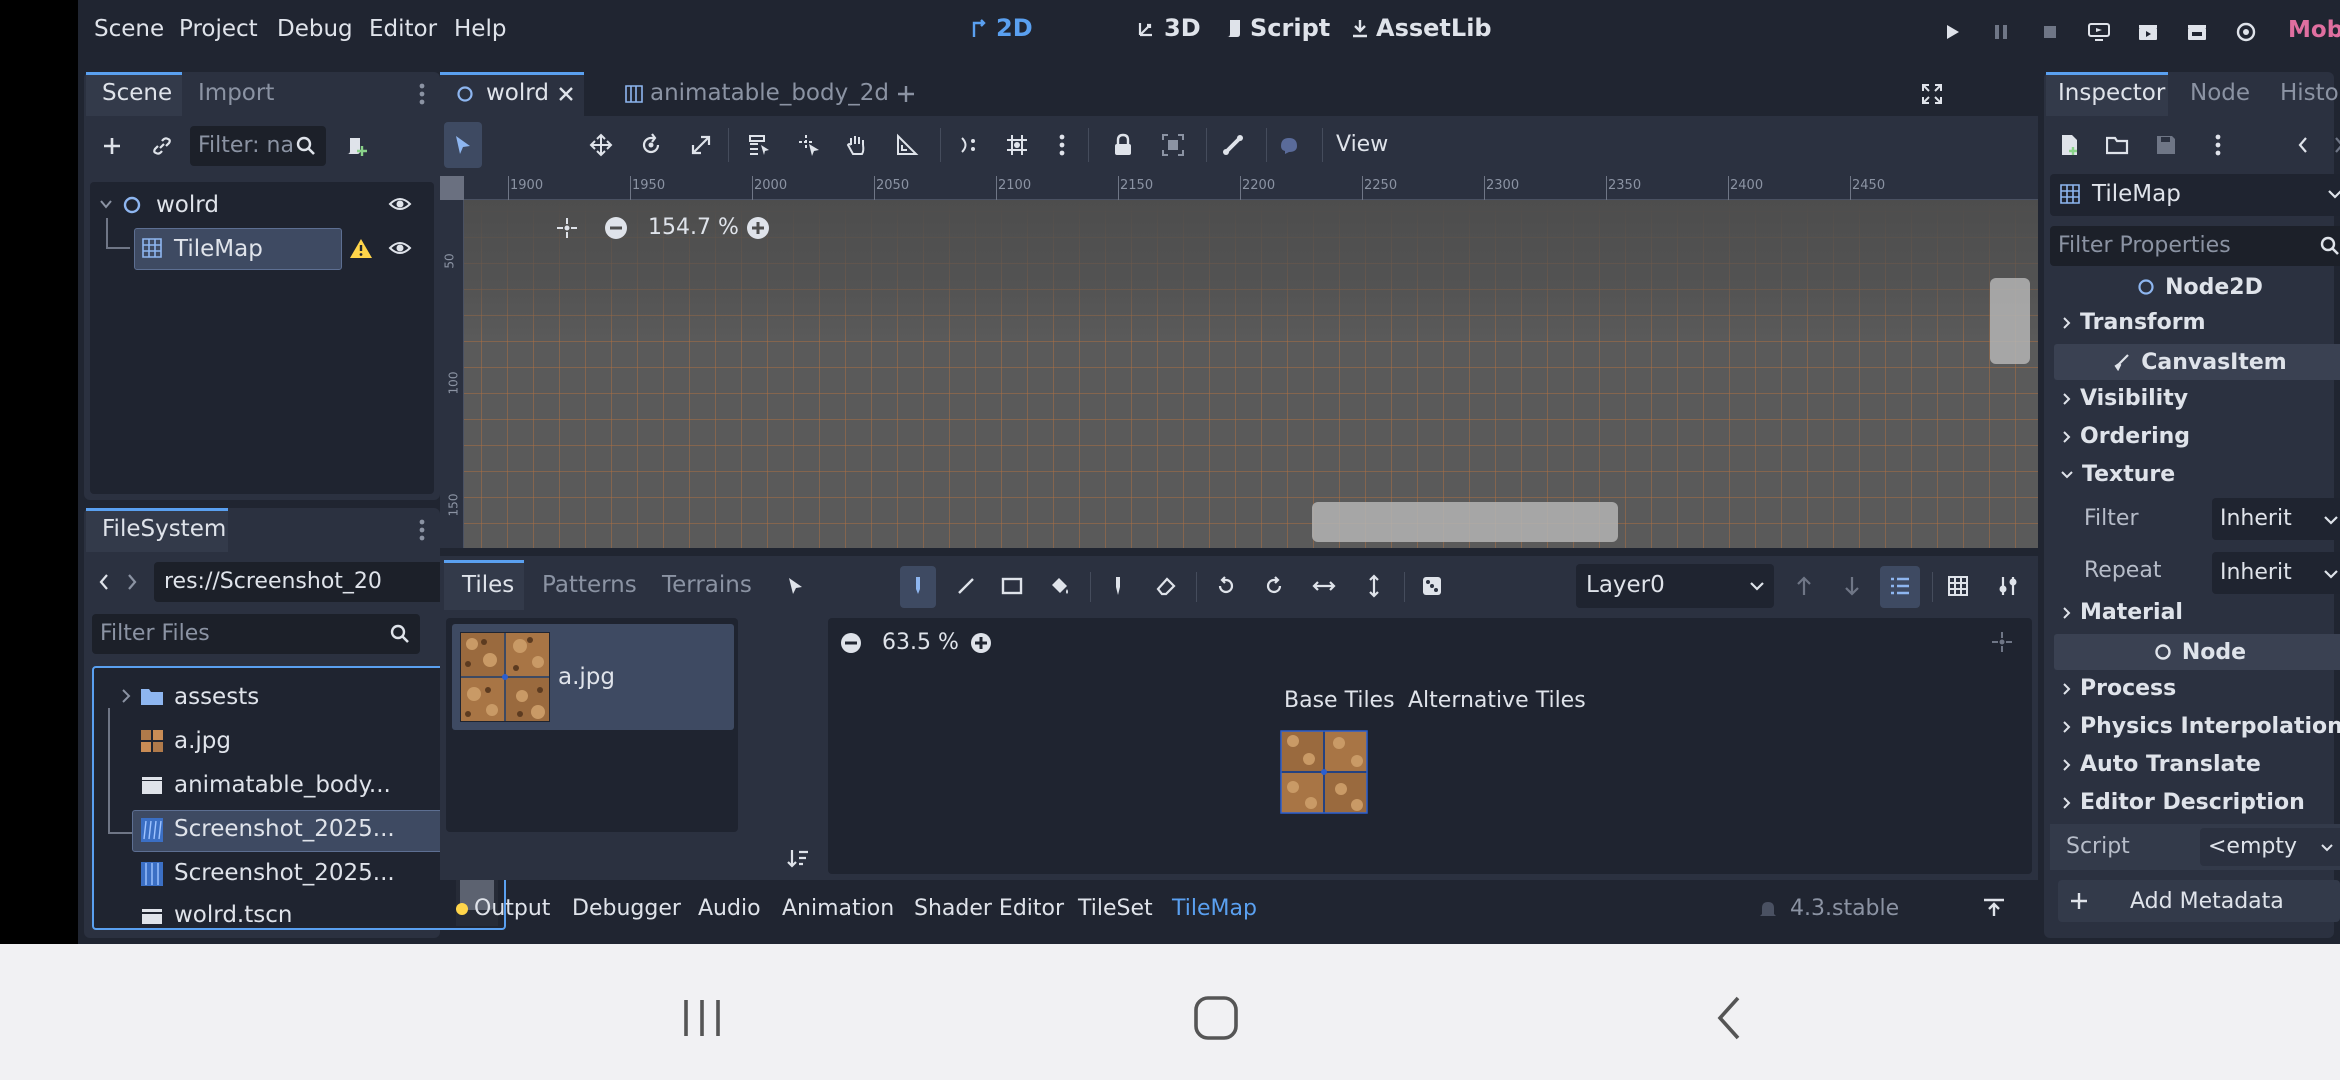  Describe the element at coordinates (218, 29) in the screenshot. I see `menu-project: Project` at that location.